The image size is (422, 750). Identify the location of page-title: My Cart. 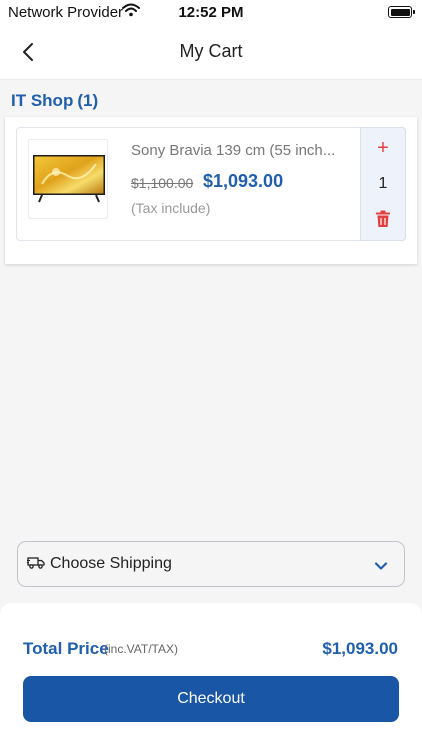
(211, 51).